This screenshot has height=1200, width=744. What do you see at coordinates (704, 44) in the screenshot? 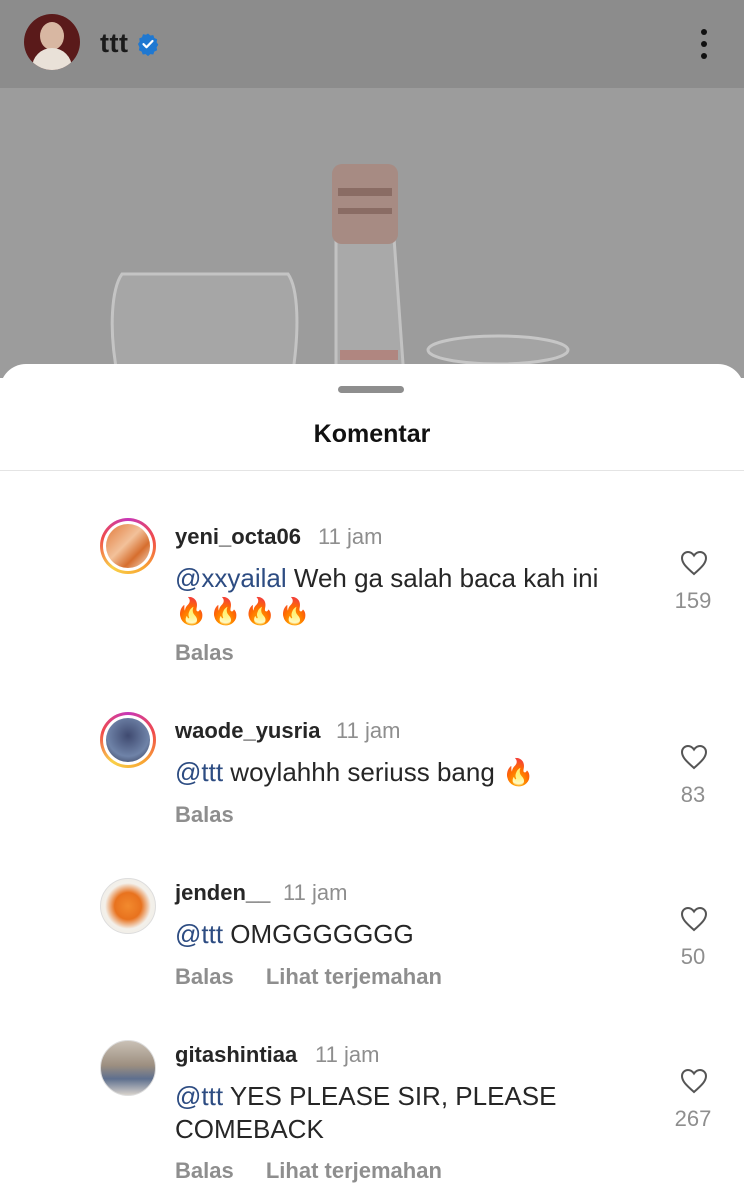
I see `more-vertical-icon` at bounding box center [704, 44].